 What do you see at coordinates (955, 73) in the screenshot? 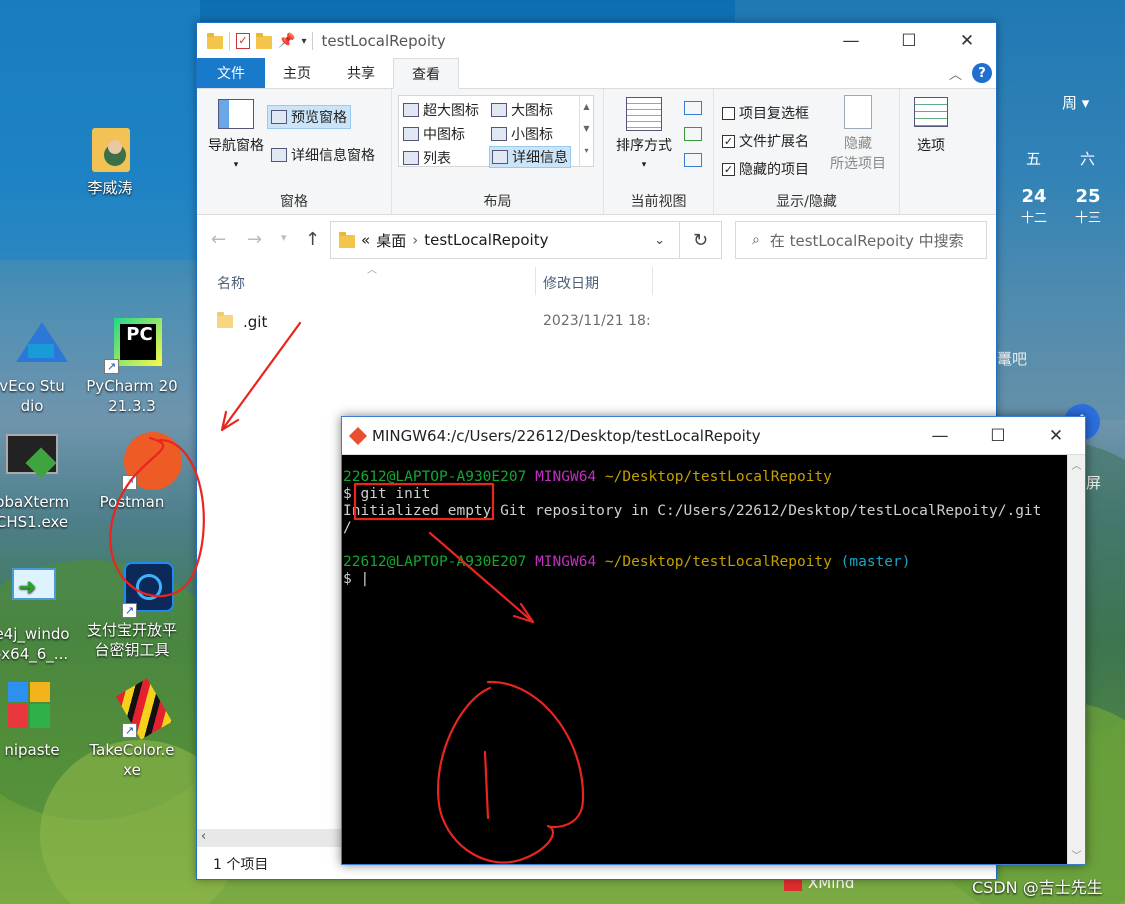
I see `collapse-ribbon-icon: ︿` at bounding box center [955, 73].